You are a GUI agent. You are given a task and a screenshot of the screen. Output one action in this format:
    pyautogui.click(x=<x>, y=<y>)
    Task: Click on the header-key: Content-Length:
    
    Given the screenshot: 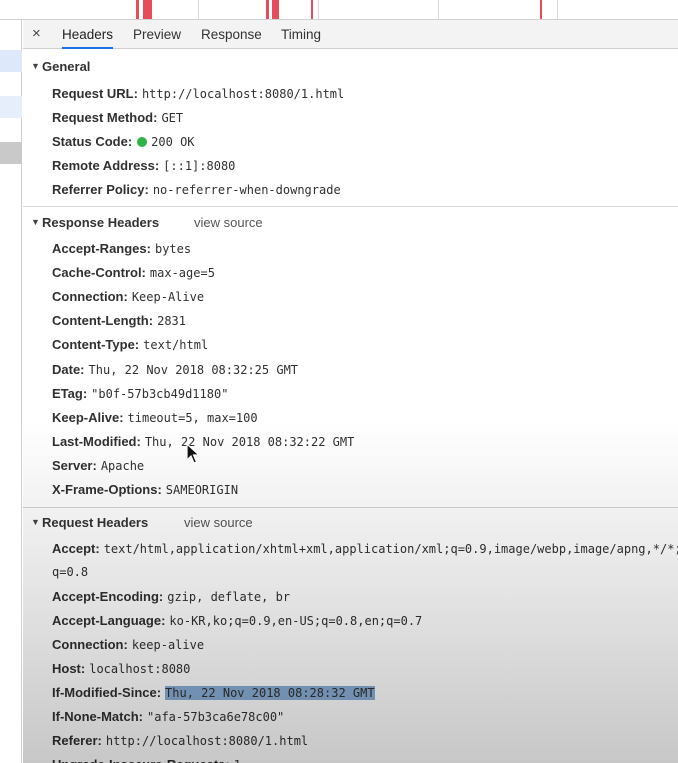 What is the action you would take?
    pyautogui.click(x=103, y=320)
    